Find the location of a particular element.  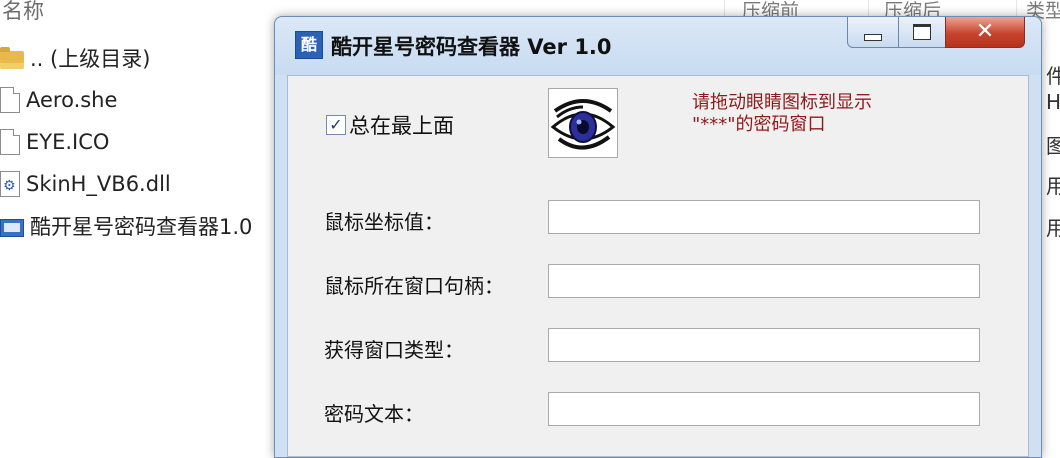

dll-file-icon: ⚙ is located at coordinates (10, 184).